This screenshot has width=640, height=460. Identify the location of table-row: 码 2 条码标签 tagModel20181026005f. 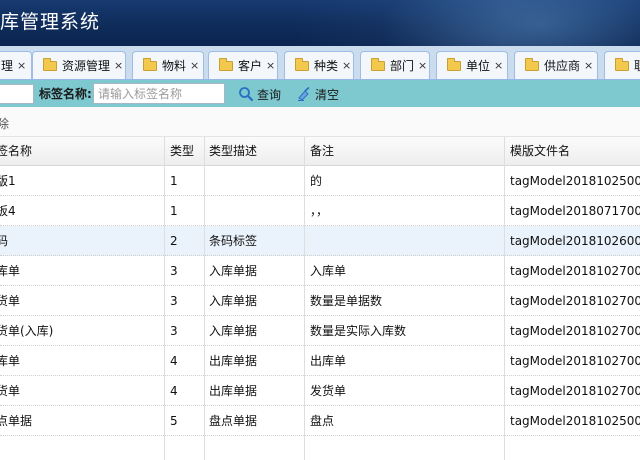
(320, 241).